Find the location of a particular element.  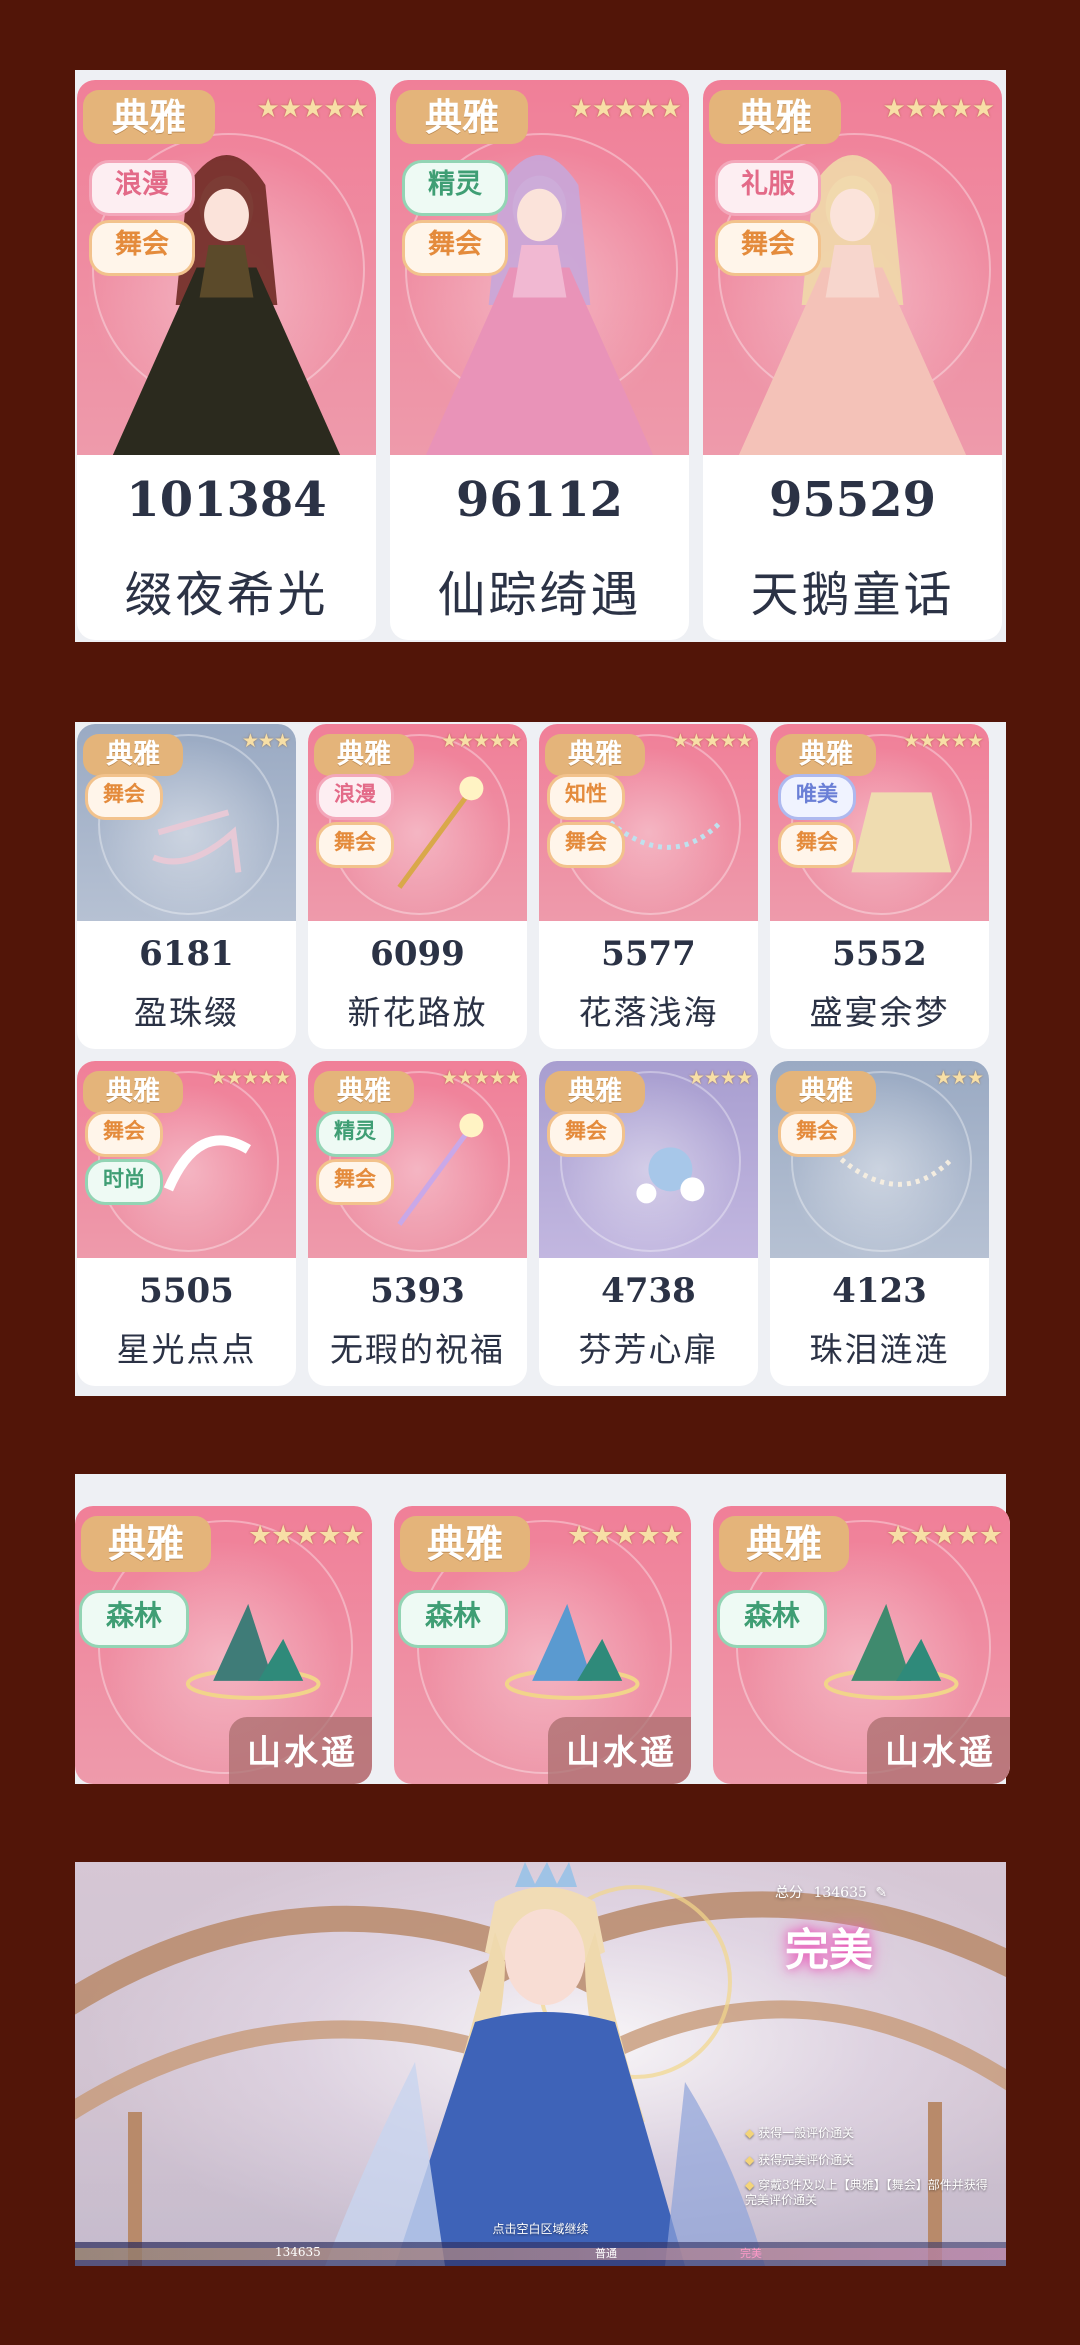

bar-score: 134635 is located at coordinates (298, 2252).